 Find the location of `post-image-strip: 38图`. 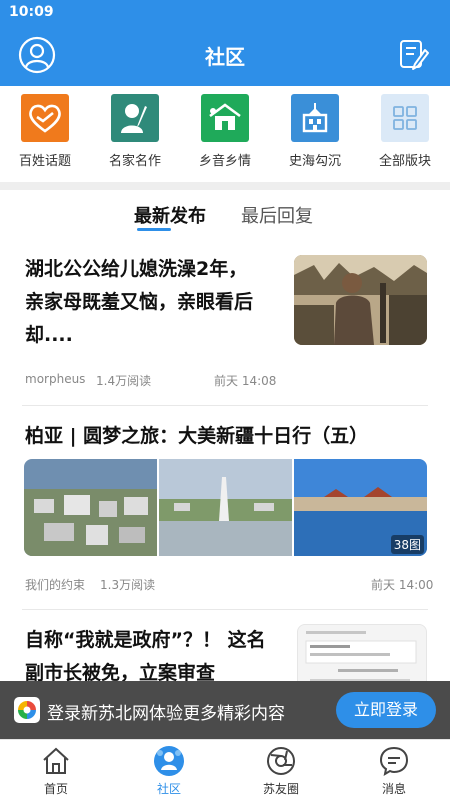

post-image-strip: 38图 is located at coordinates (225, 507).